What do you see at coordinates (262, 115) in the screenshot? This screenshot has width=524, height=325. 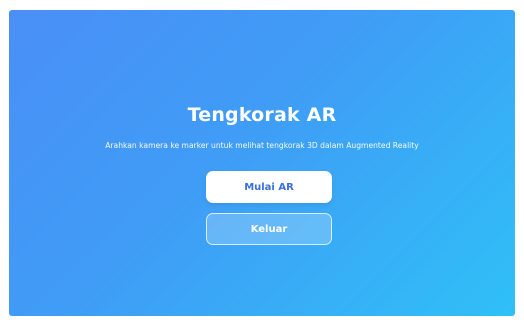 I see `page-title: Tengkorak AR` at bounding box center [262, 115].